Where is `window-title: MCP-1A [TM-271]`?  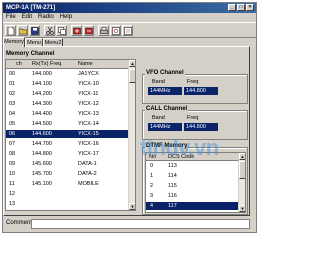 window-title: MCP-1A [TM-271] is located at coordinates (31, 8).